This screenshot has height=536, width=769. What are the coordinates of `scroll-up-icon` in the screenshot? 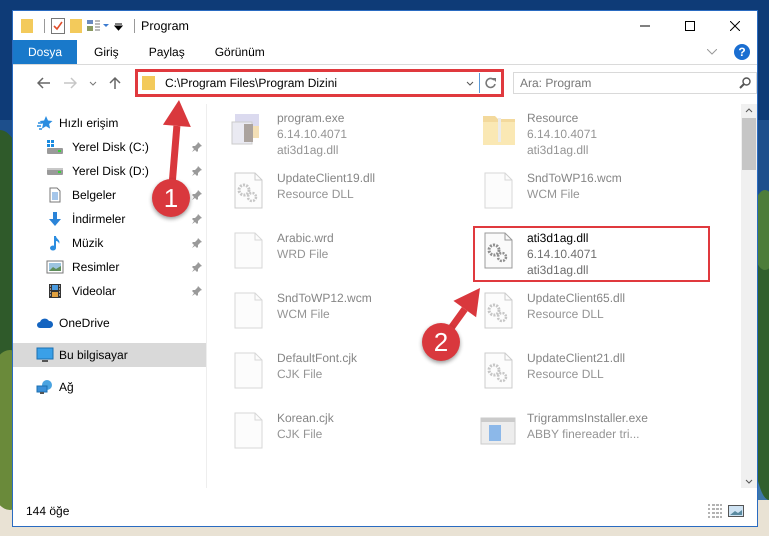 It's located at (749, 110).